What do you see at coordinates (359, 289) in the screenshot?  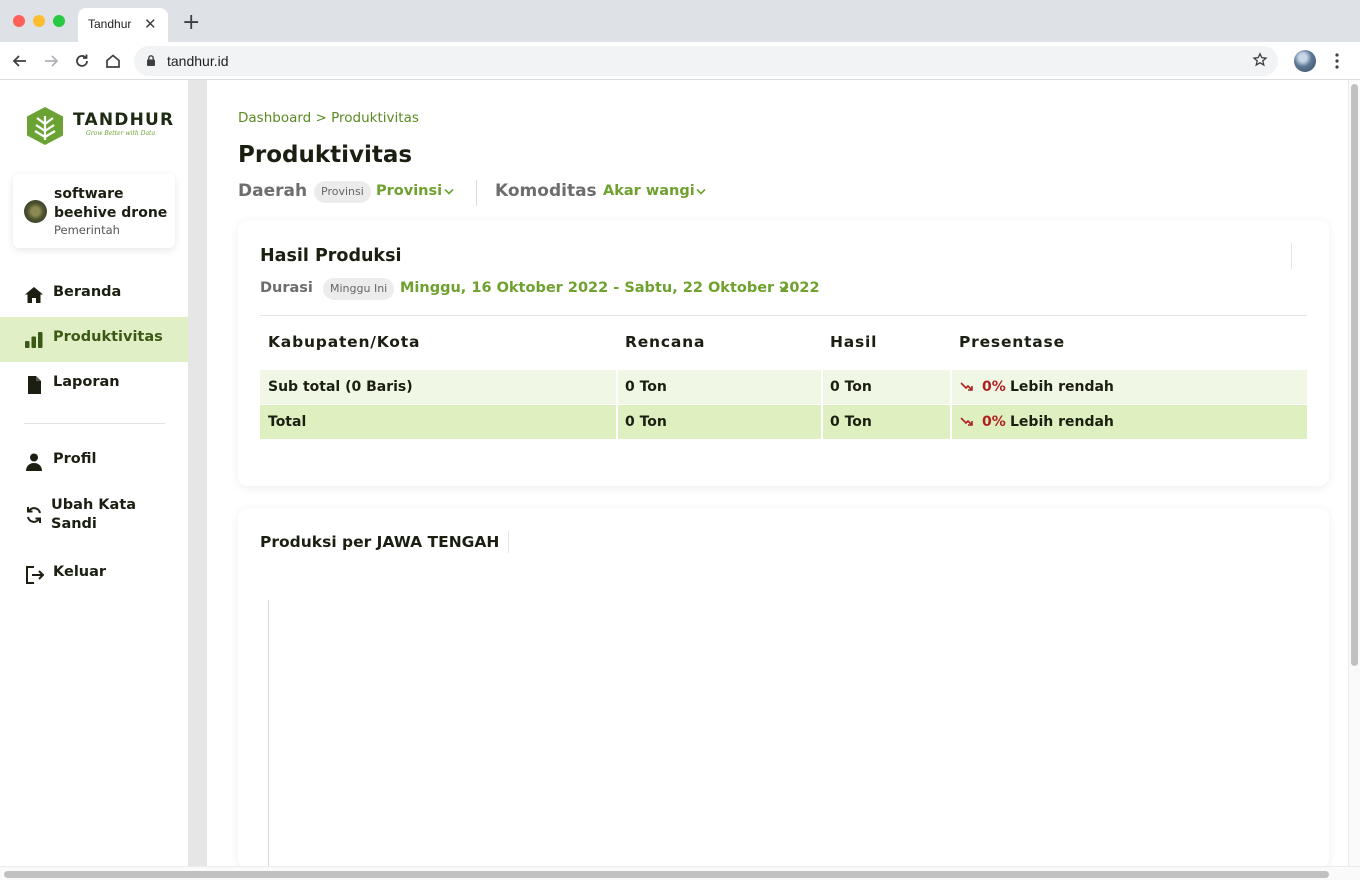 I see `duration-pill: Minggu Ini` at bounding box center [359, 289].